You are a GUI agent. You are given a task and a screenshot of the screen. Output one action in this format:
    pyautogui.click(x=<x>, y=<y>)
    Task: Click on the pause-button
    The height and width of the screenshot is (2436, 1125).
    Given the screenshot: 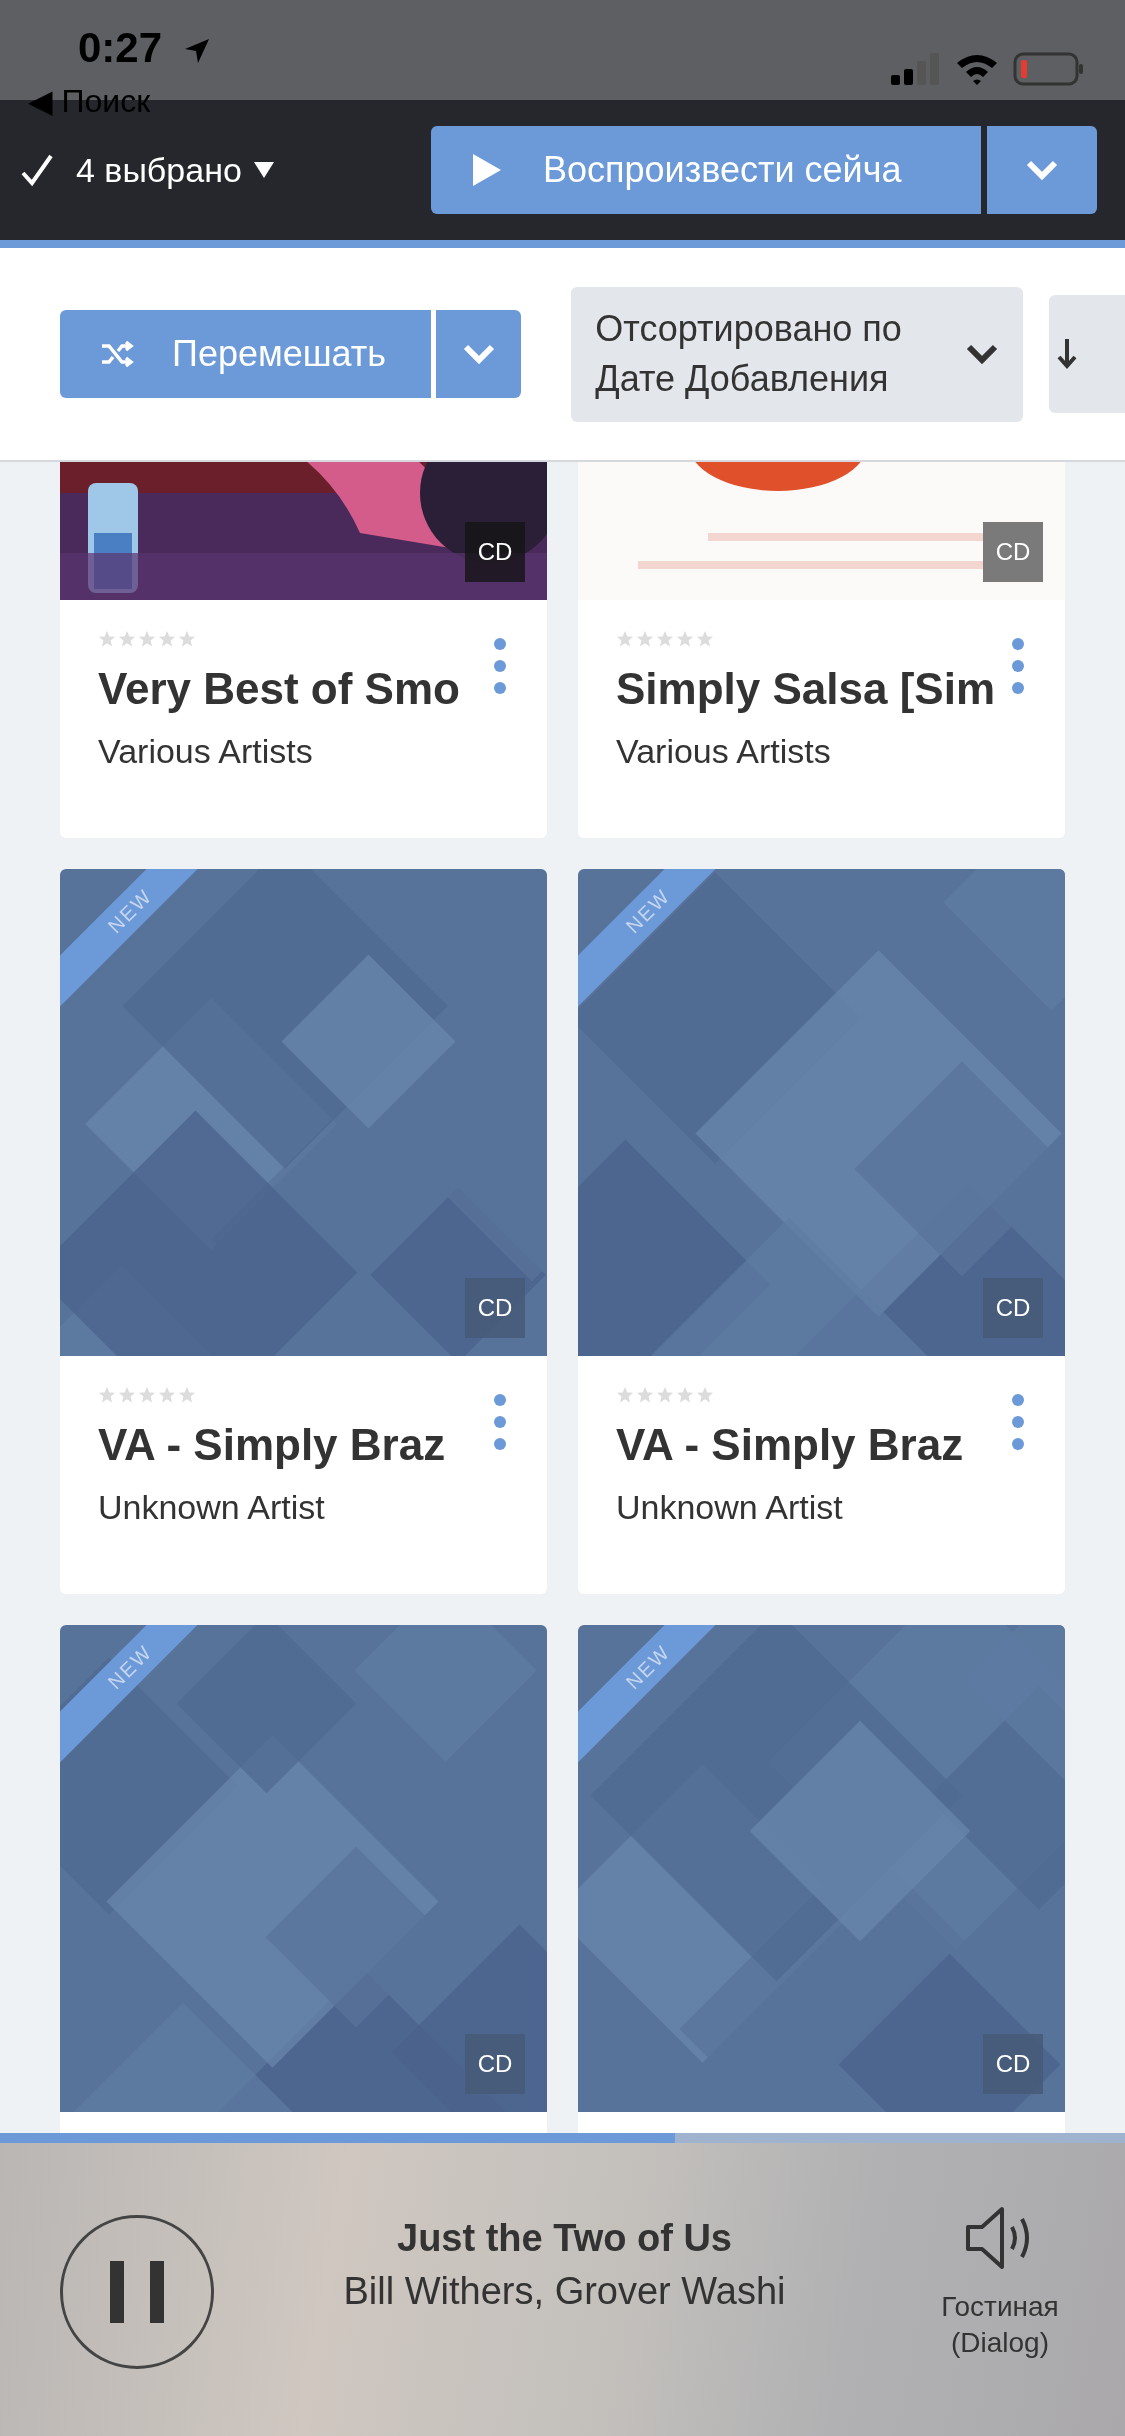 What is the action you would take?
    pyautogui.click(x=137, y=2292)
    